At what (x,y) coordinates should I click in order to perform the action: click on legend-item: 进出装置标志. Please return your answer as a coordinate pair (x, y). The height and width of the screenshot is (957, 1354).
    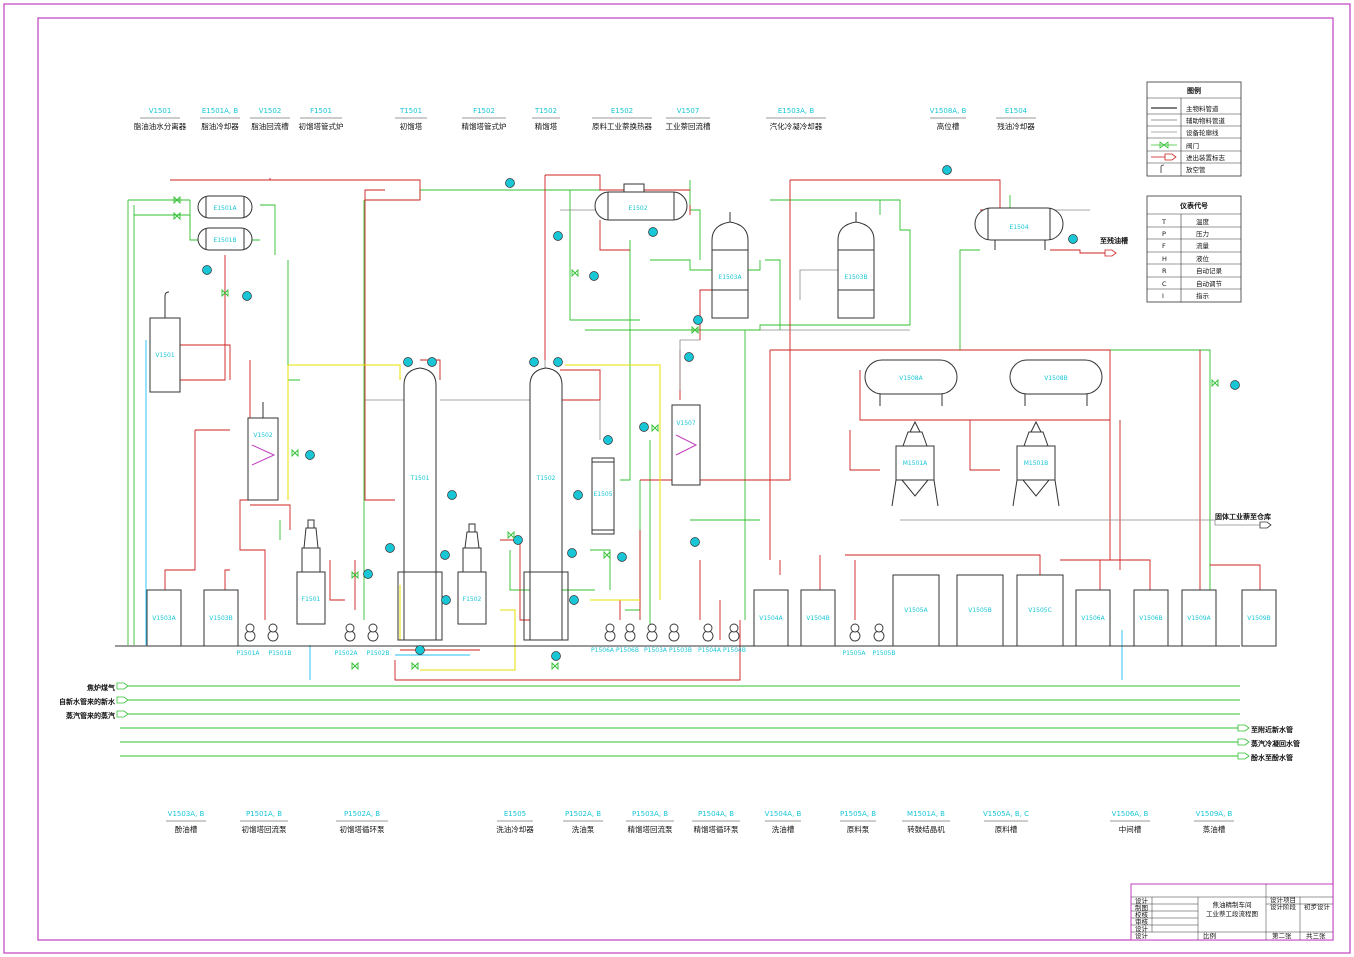
    Looking at the image, I should click on (1206, 157).